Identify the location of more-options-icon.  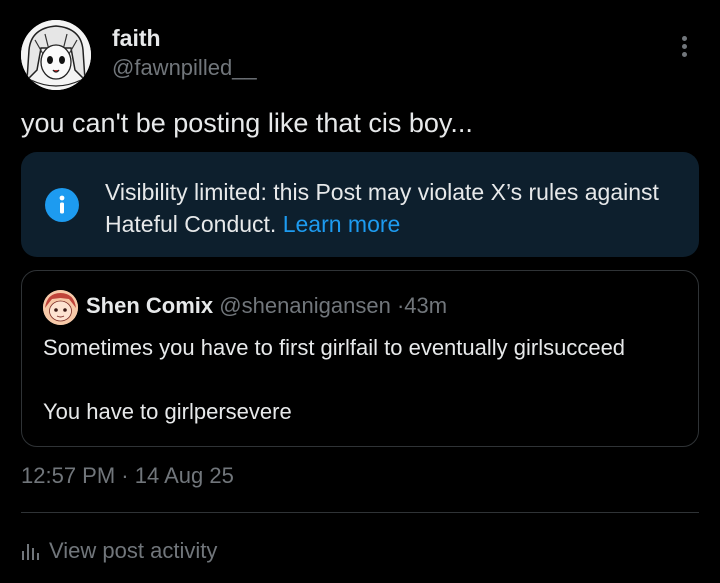
(684, 49).